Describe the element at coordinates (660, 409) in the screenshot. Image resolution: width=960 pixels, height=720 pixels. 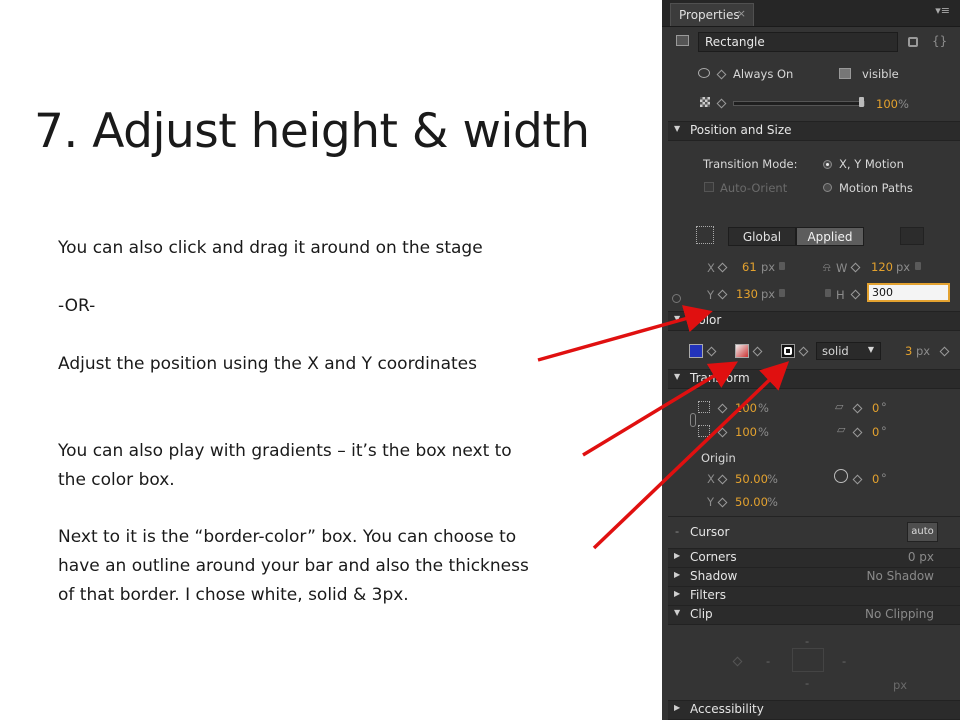
I see `arrow-to-gradient` at that location.